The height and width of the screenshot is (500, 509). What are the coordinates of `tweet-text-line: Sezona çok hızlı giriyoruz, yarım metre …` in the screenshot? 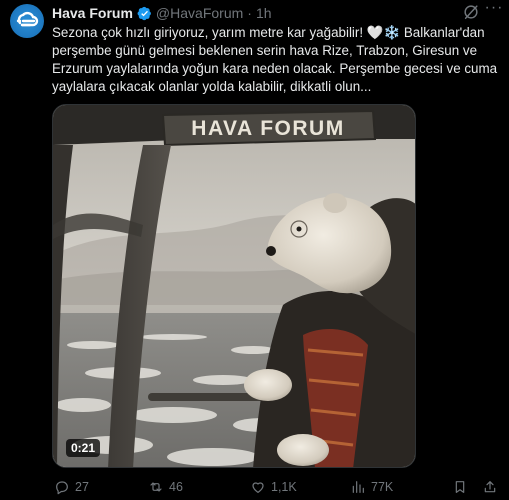 It's located at (268, 32).